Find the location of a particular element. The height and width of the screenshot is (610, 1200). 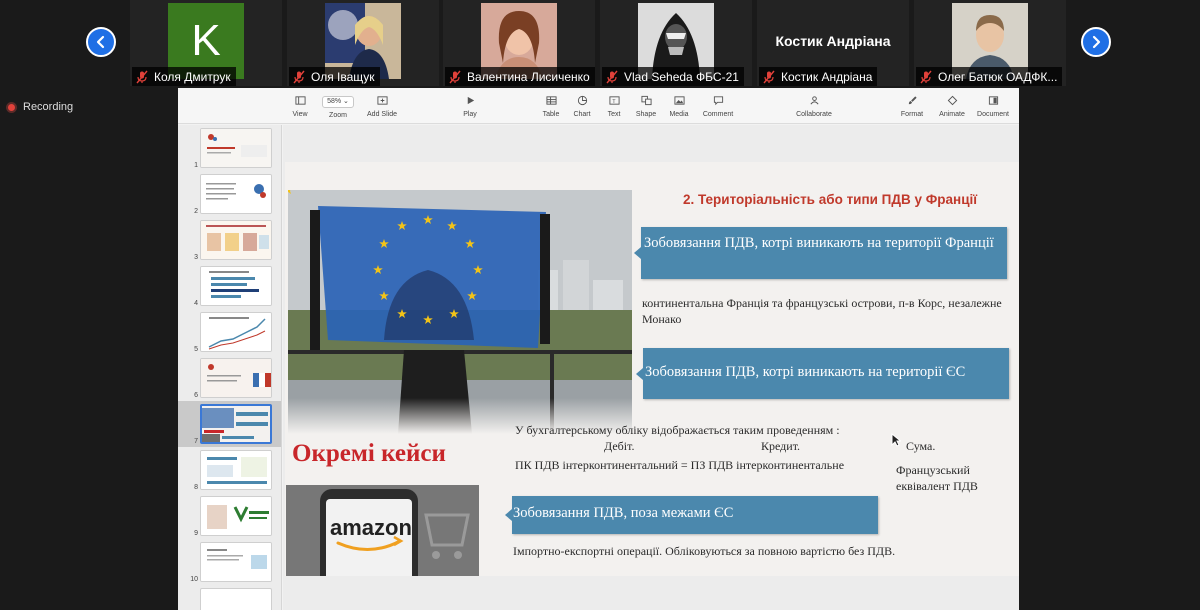

animate-button: Animate is located at coordinates (952, 106).